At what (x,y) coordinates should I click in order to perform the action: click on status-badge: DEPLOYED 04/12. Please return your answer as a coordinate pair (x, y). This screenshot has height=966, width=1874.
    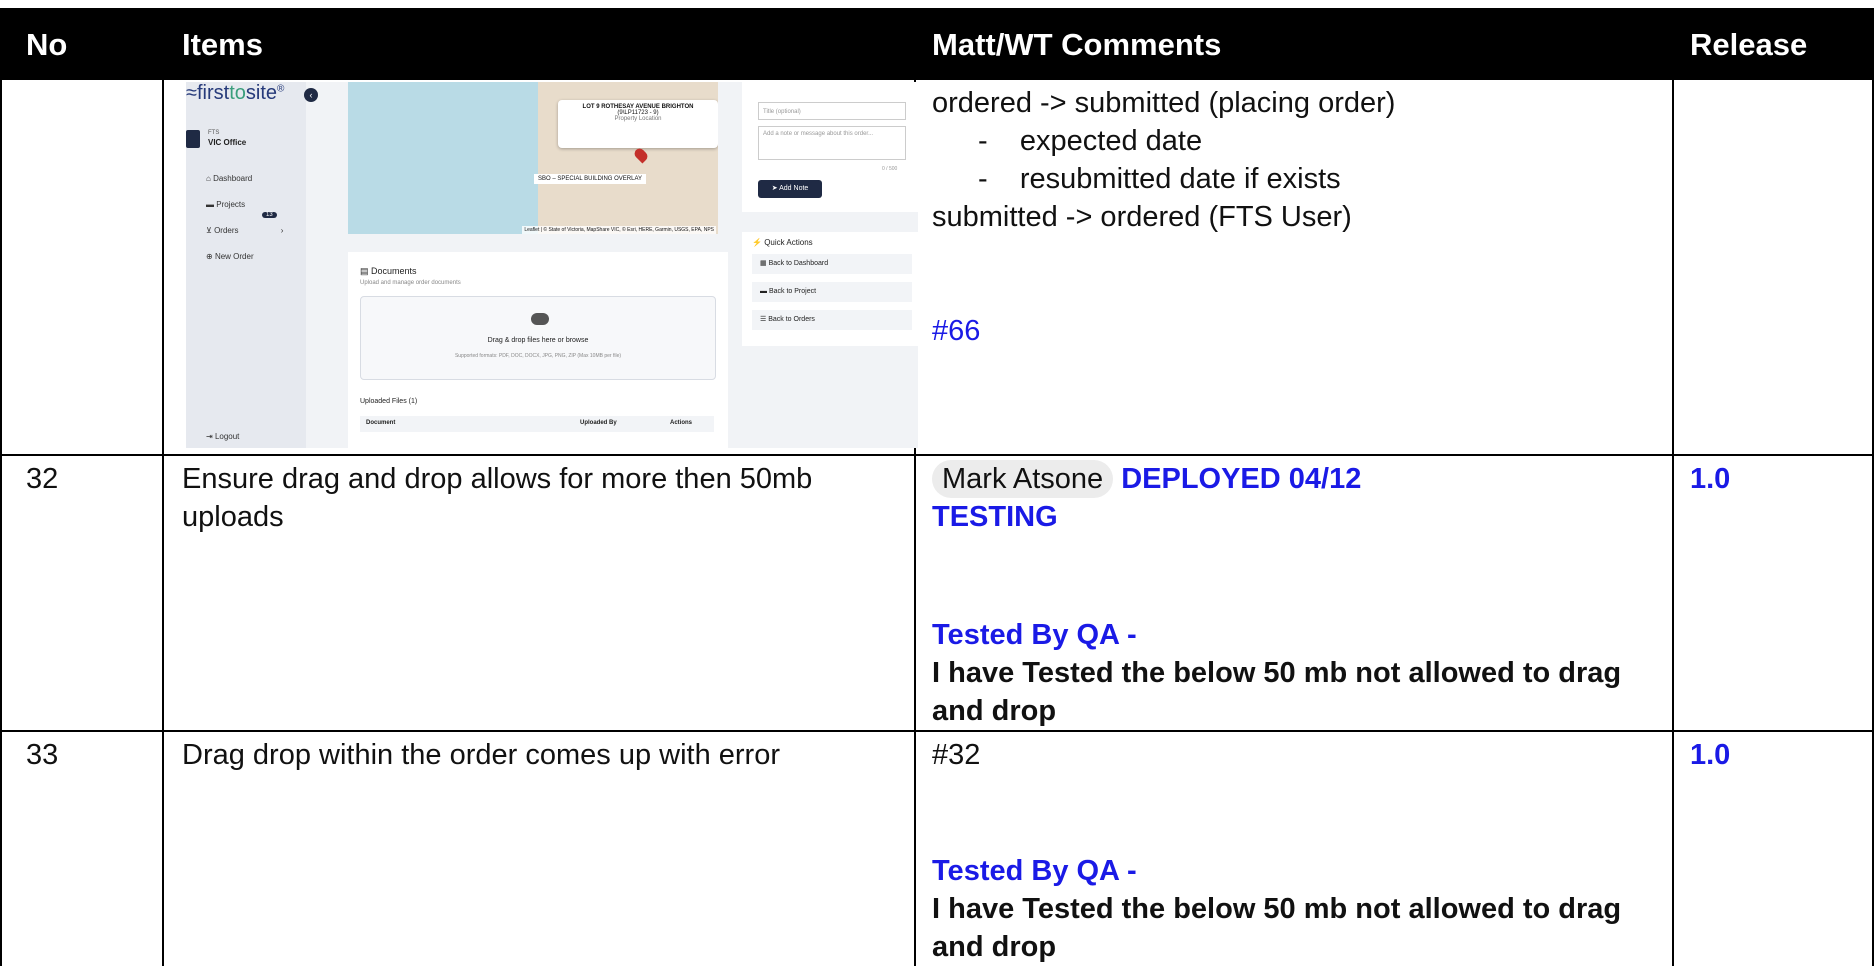
    Looking at the image, I should click on (1241, 479).